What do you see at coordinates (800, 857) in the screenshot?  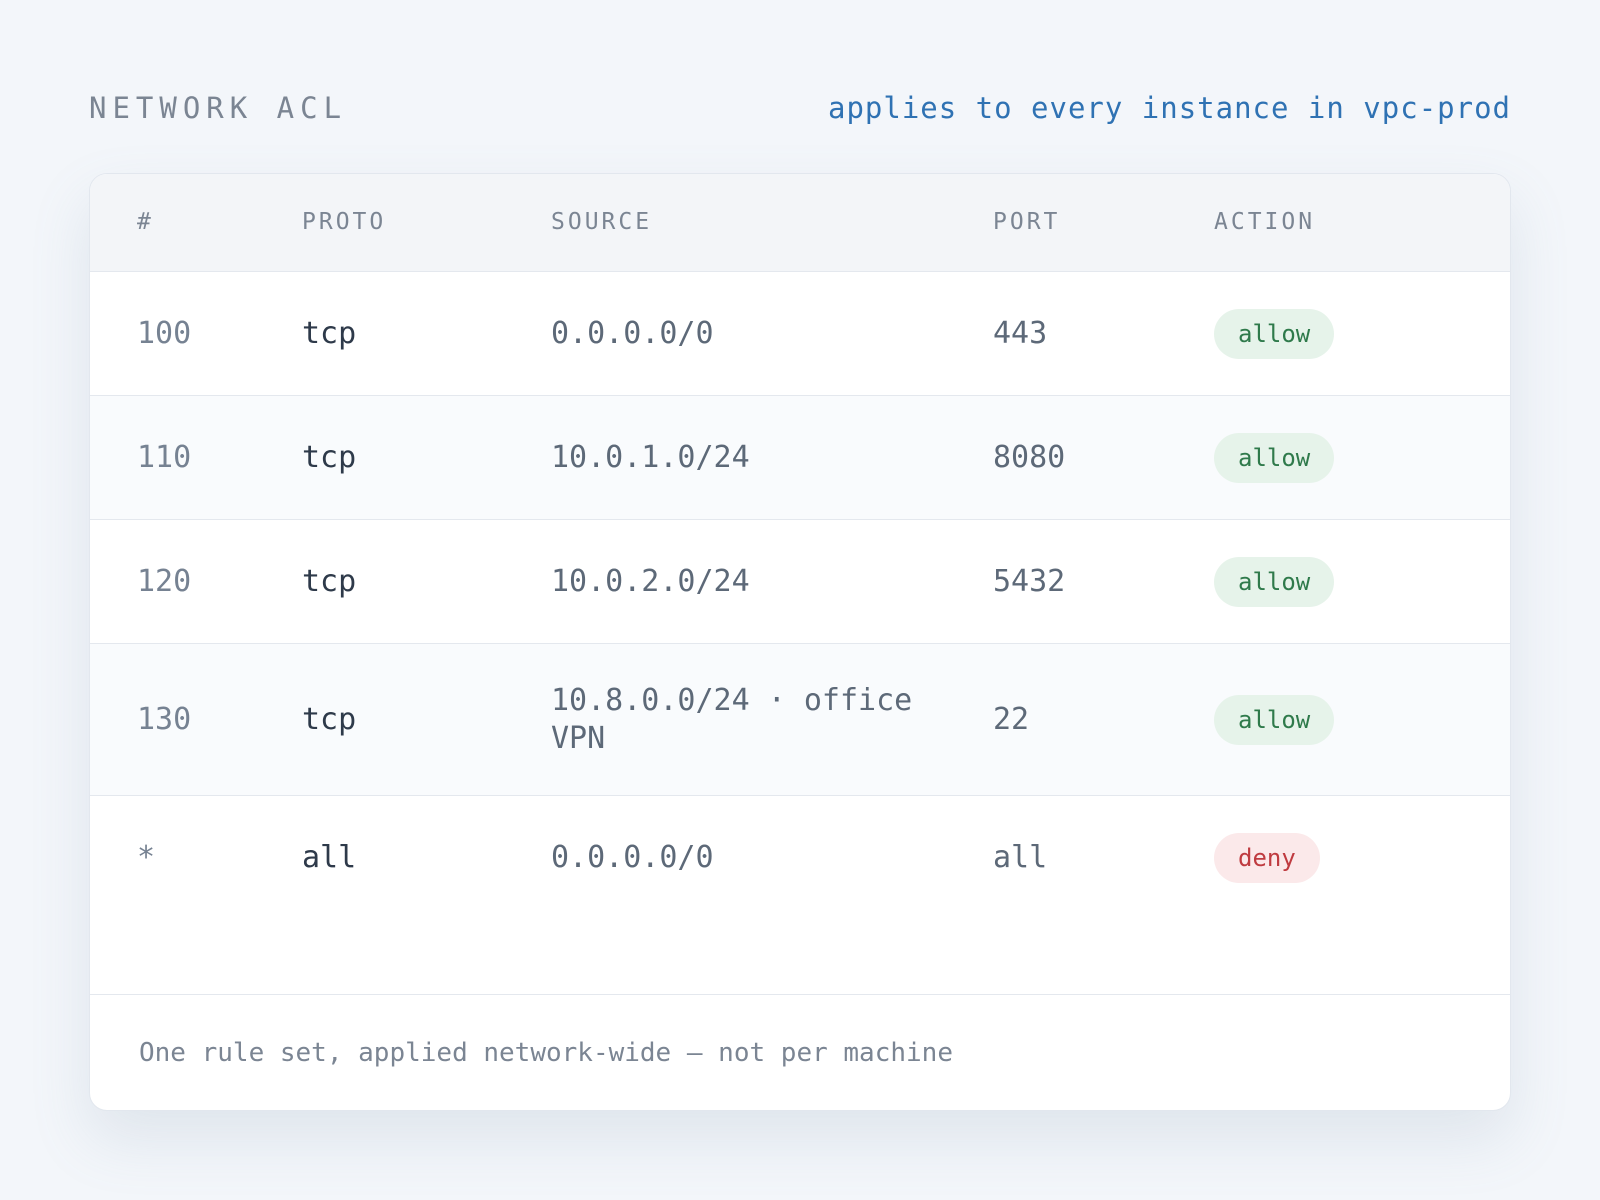 I see `table-row: * all 0.0.0.0/0 all deny` at bounding box center [800, 857].